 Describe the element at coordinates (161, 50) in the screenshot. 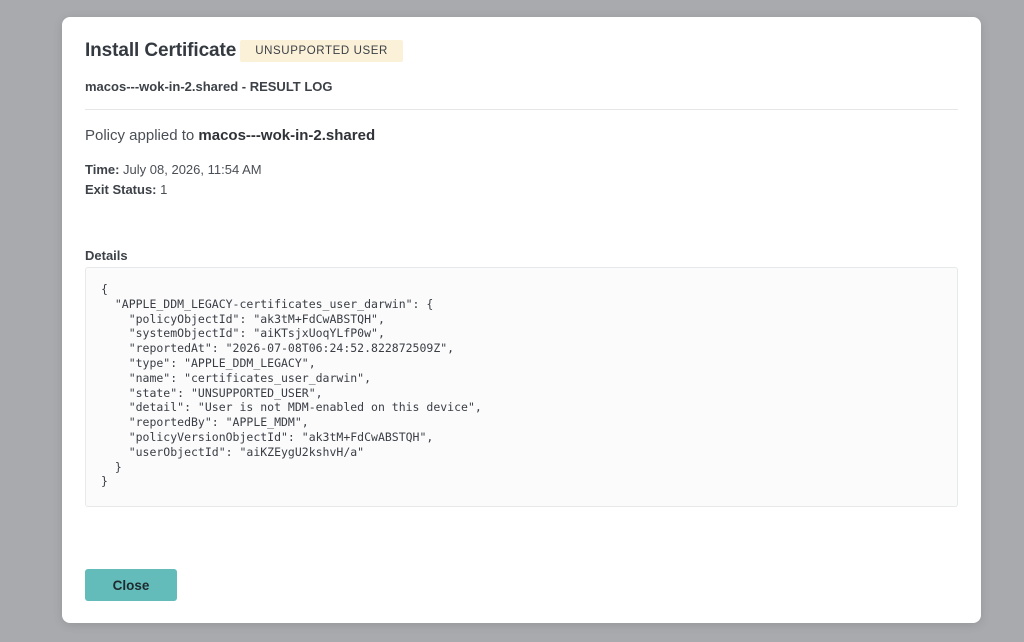

I see `modal-title: Install Certificate` at that location.